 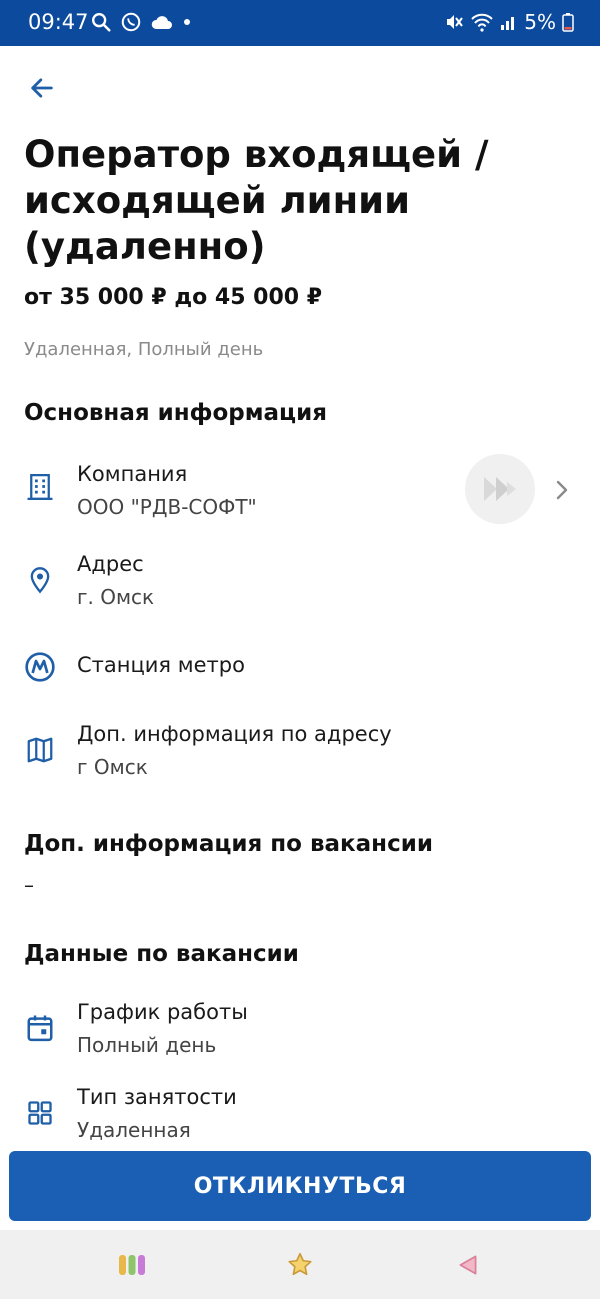 I want to click on map-icon, so click(x=40, y=750).